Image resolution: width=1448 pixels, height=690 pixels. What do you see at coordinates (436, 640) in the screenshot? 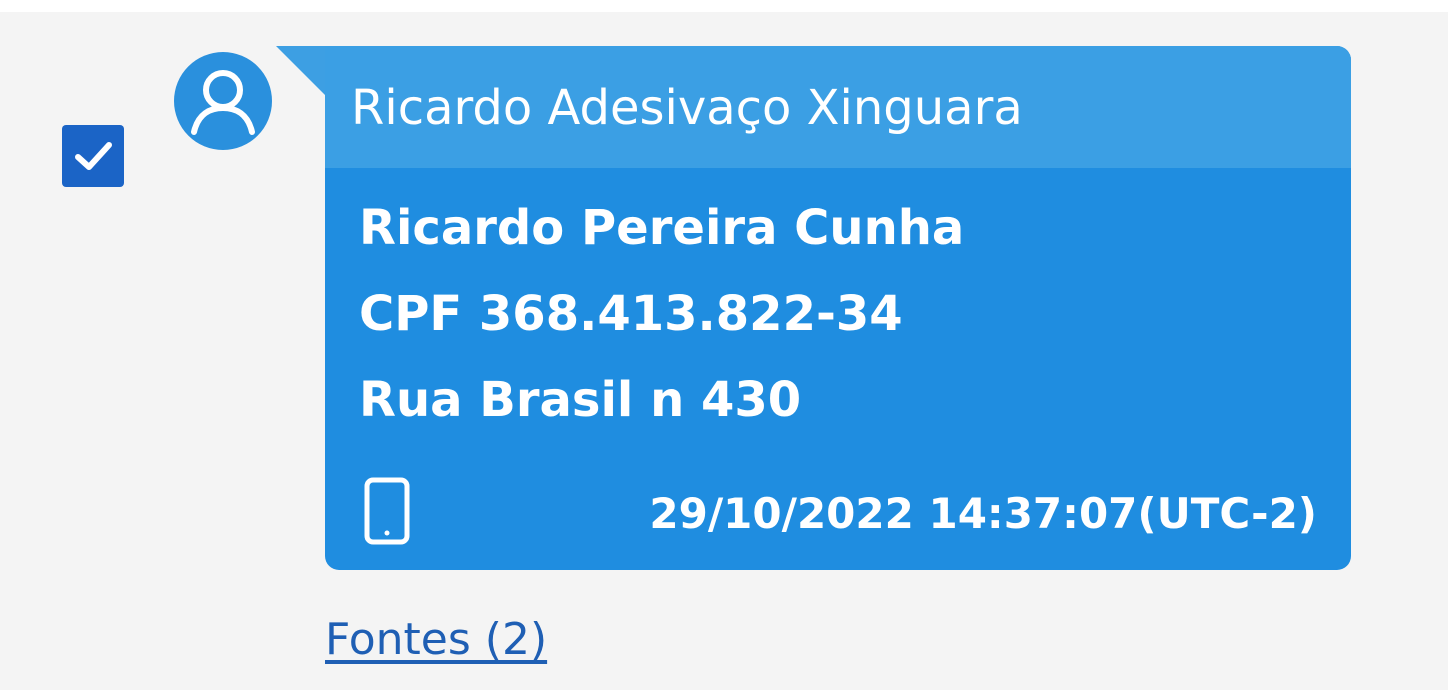
I see `sources-link: Fontes (2)` at bounding box center [436, 640].